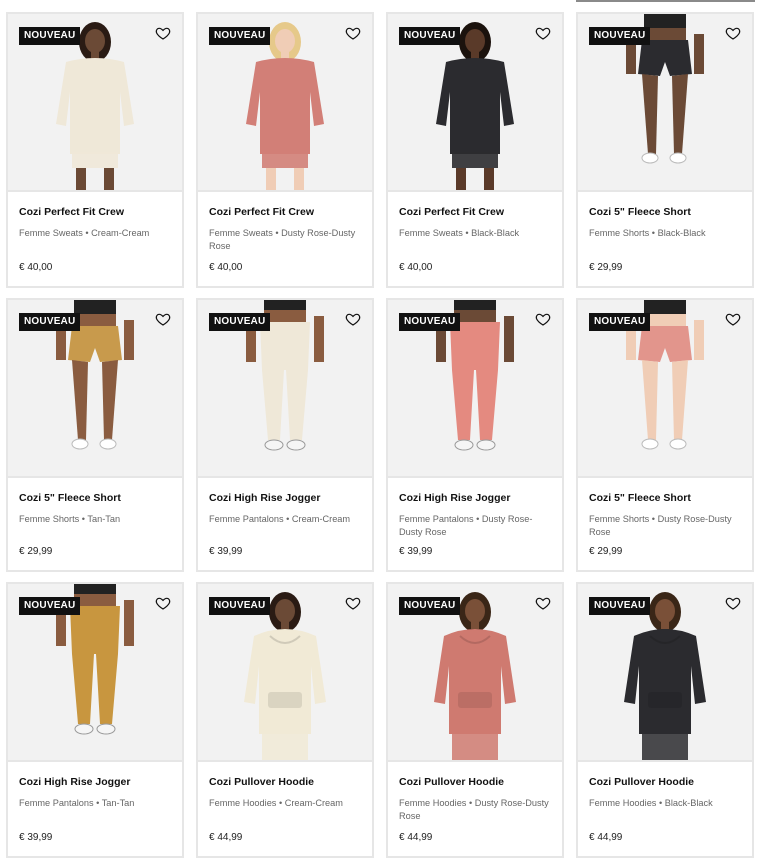 Image resolution: width=762 pixels, height=864 pixels. I want to click on product-subtitle: Femme Hoodies • Black-Black, so click(651, 803).